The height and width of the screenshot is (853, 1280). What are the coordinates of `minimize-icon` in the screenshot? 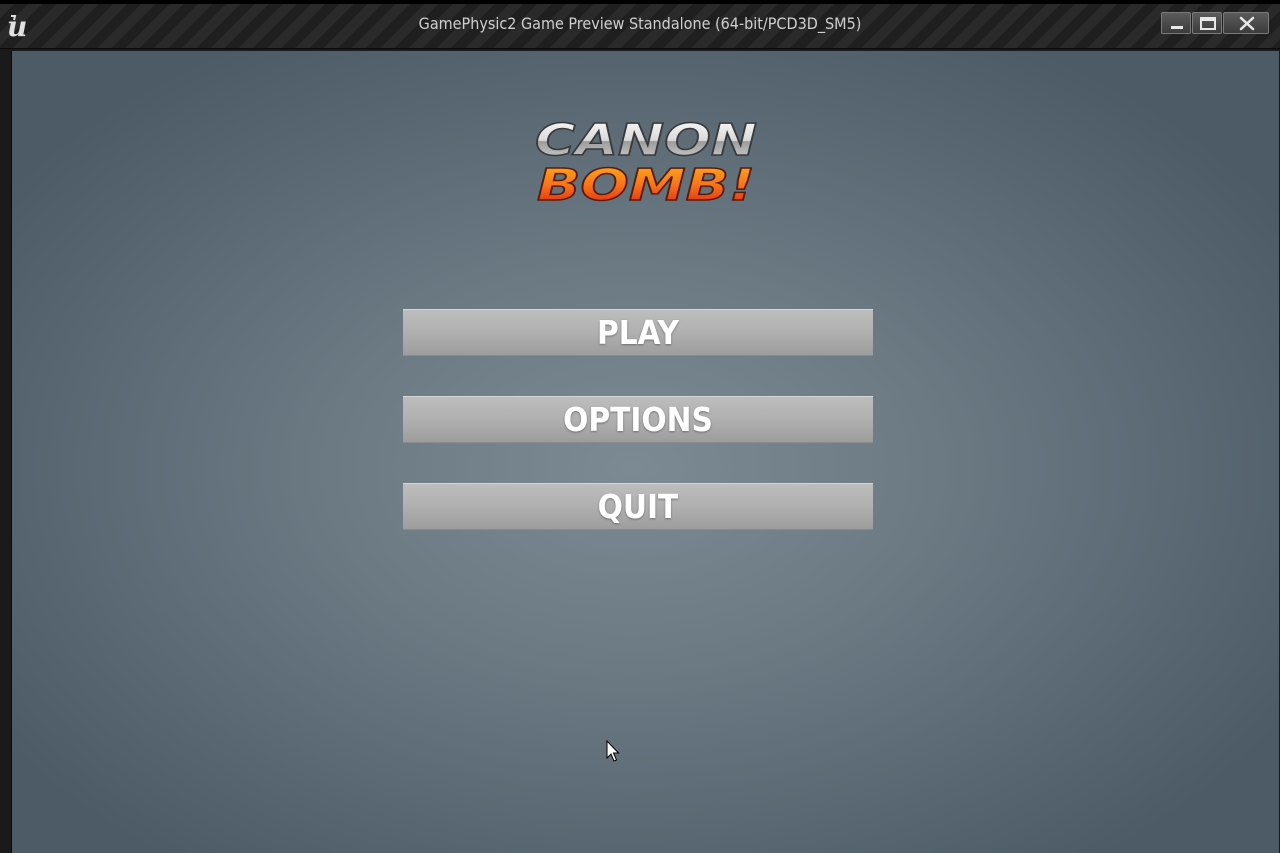 It's located at (1177, 27).